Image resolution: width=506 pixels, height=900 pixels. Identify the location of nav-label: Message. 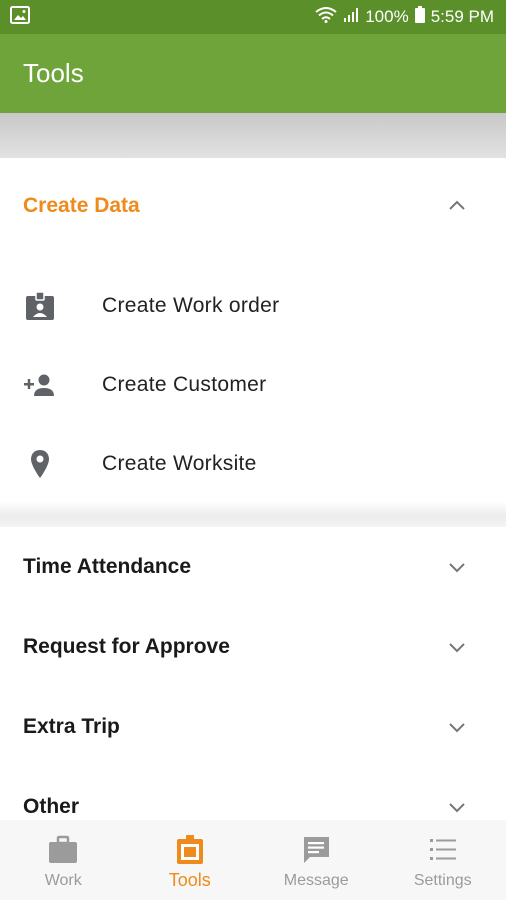
(316, 880).